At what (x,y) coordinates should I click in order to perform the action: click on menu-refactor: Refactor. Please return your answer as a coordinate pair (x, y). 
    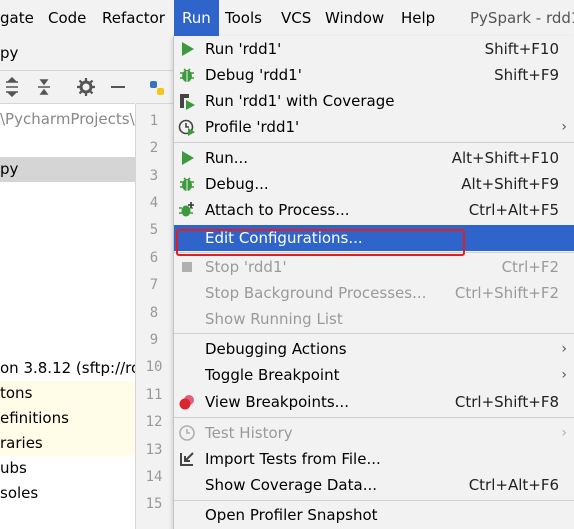
    Looking at the image, I should click on (133, 18).